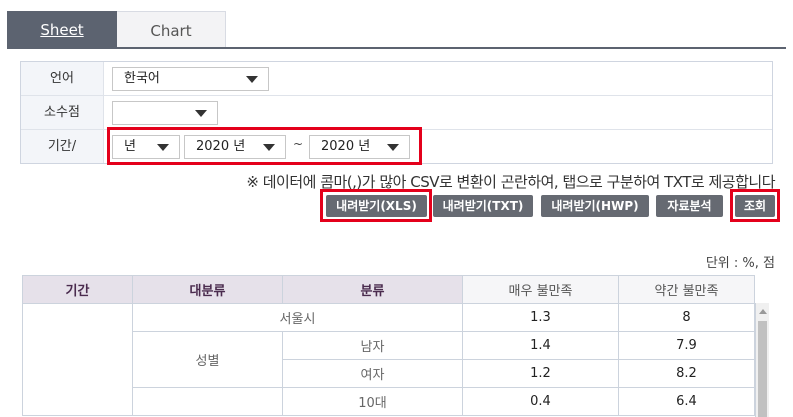  I want to click on row-major: 성별, so click(207, 359).